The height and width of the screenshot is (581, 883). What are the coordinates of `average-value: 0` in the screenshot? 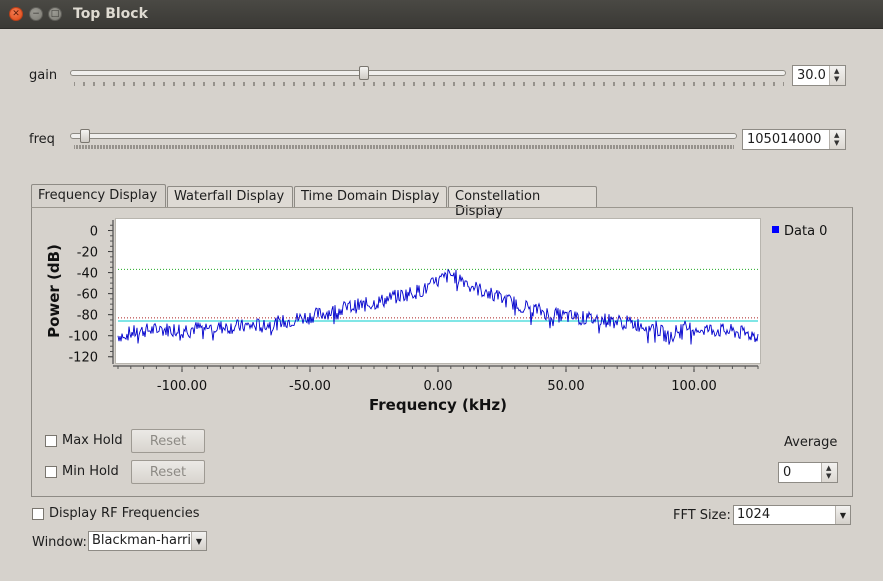 It's located at (787, 472).